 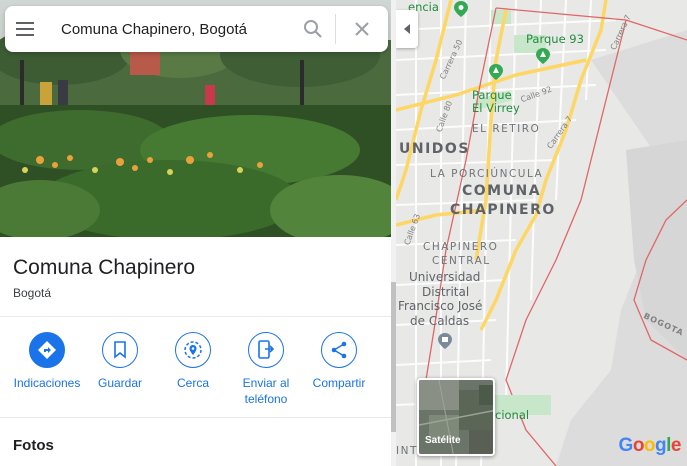 What do you see at coordinates (407, 451) in the screenshot?
I see `map-label-int: INT` at bounding box center [407, 451].